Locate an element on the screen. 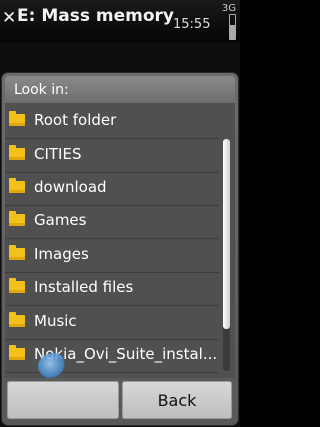 The image size is (320, 427). left-softkey-button is located at coordinates (63, 400).